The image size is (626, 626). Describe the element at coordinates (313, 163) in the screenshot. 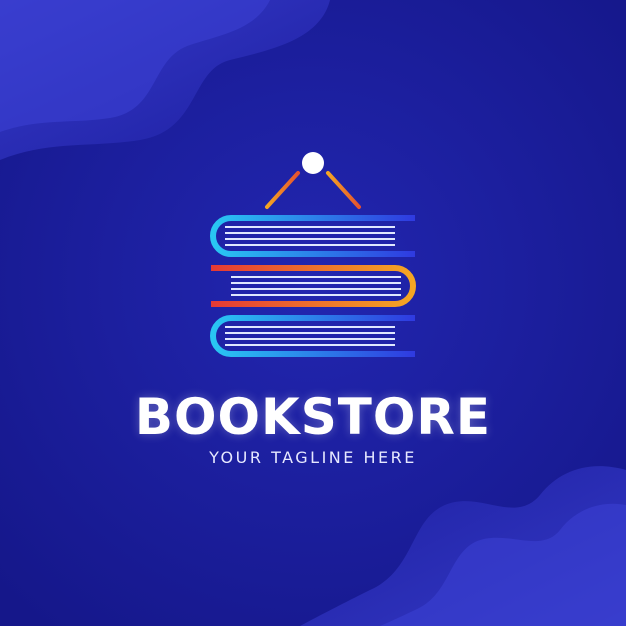

I see `hanger-knob` at that location.